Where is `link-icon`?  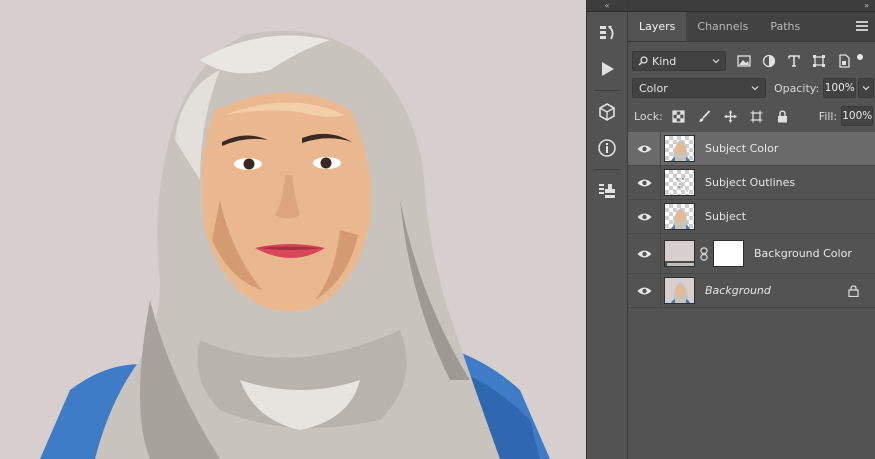
link-icon is located at coordinates (704, 253).